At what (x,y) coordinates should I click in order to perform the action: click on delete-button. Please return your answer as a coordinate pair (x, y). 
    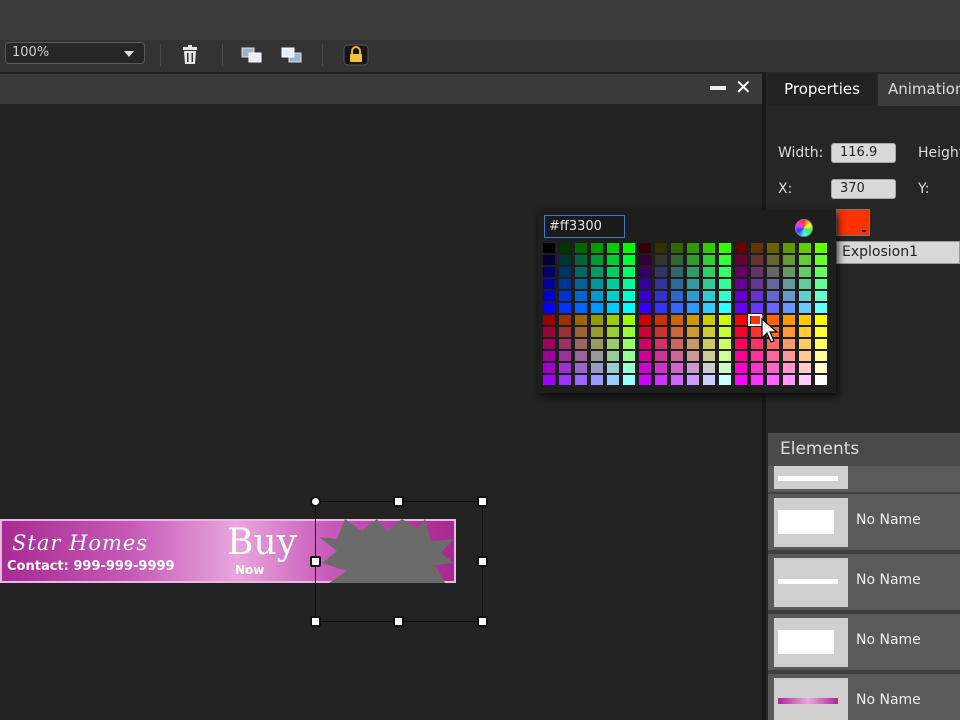
    Looking at the image, I should click on (190, 55).